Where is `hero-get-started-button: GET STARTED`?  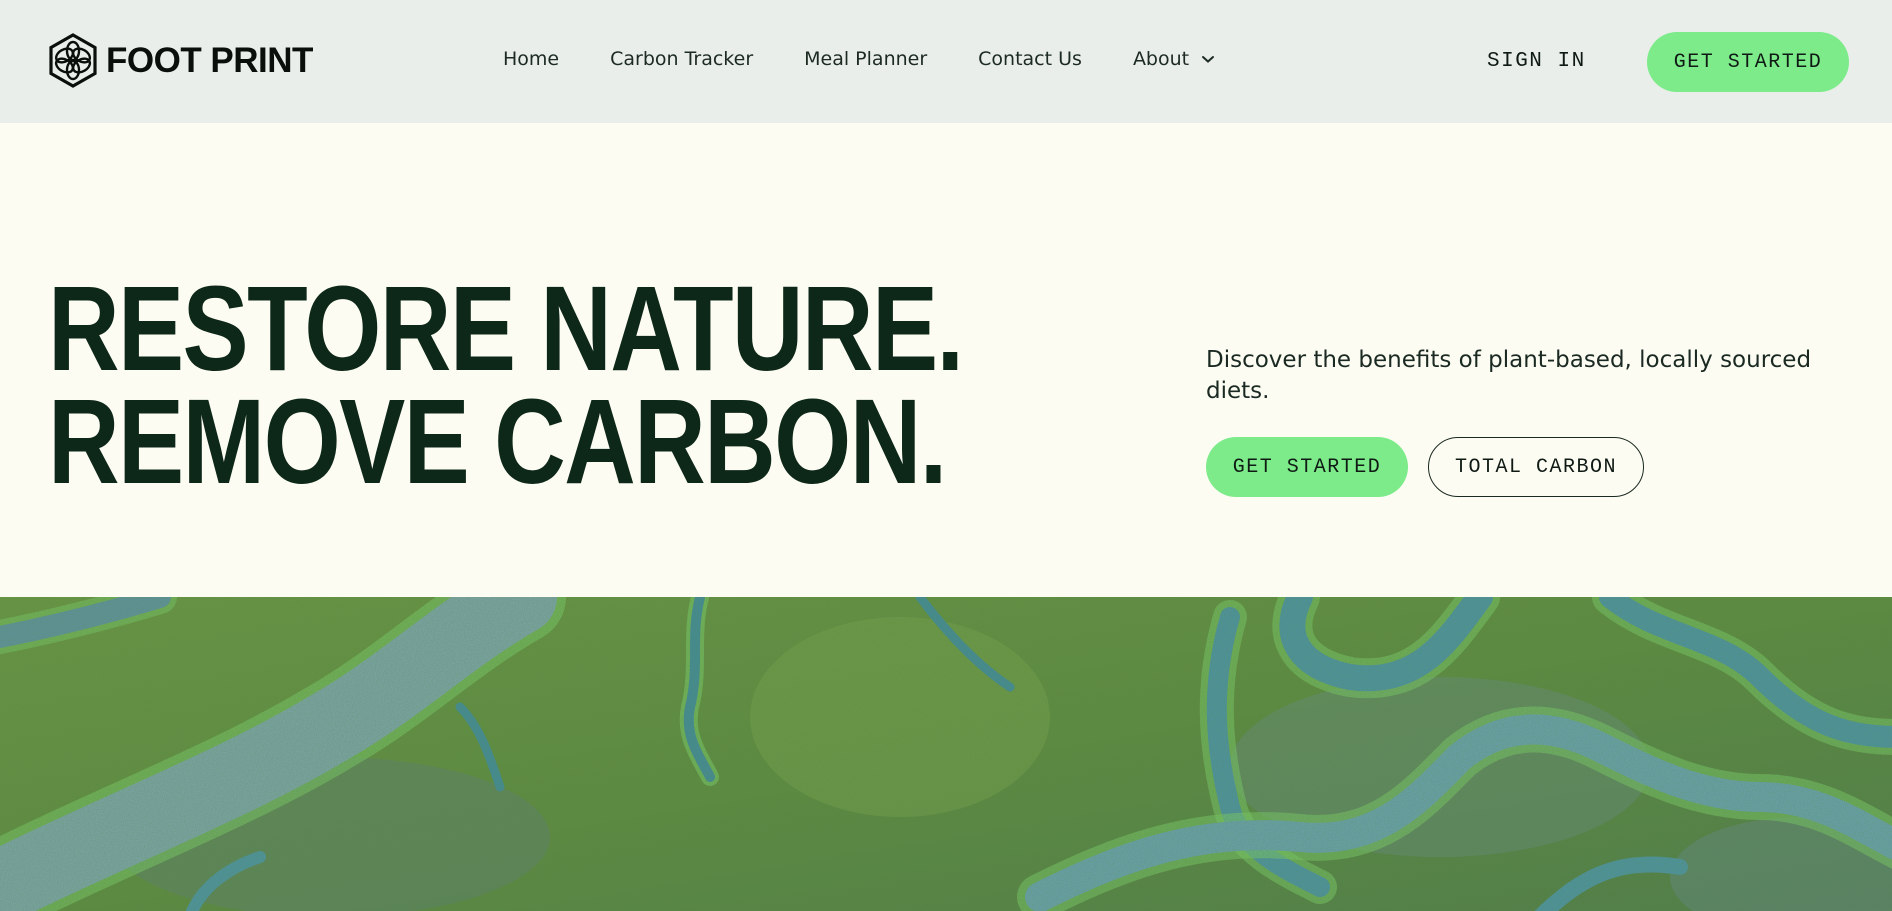
hero-get-started-button: GET STARTED is located at coordinates (1307, 467).